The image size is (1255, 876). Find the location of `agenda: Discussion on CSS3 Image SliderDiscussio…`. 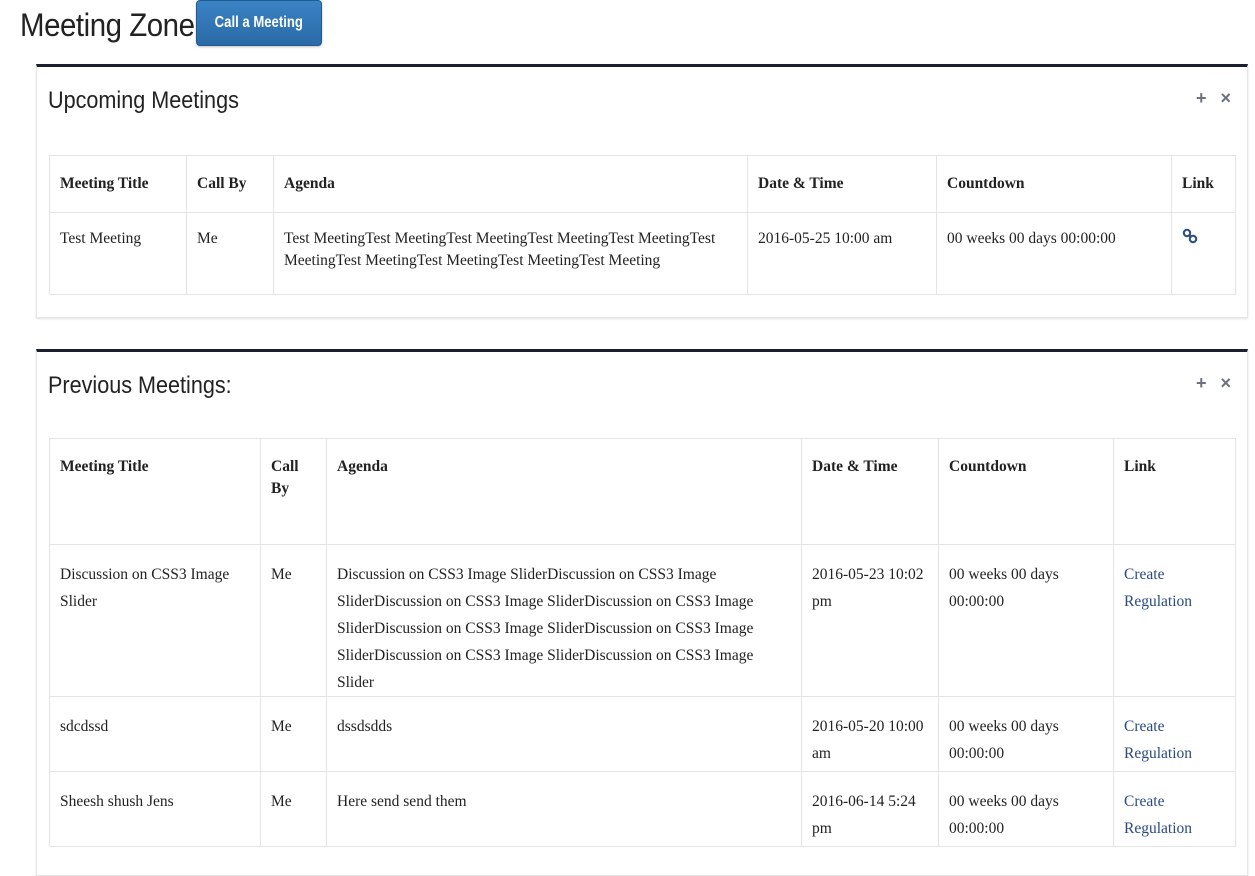

agenda: Discussion on CSS3 Image SliderDiscussio… is located at coordinates (564, 620).